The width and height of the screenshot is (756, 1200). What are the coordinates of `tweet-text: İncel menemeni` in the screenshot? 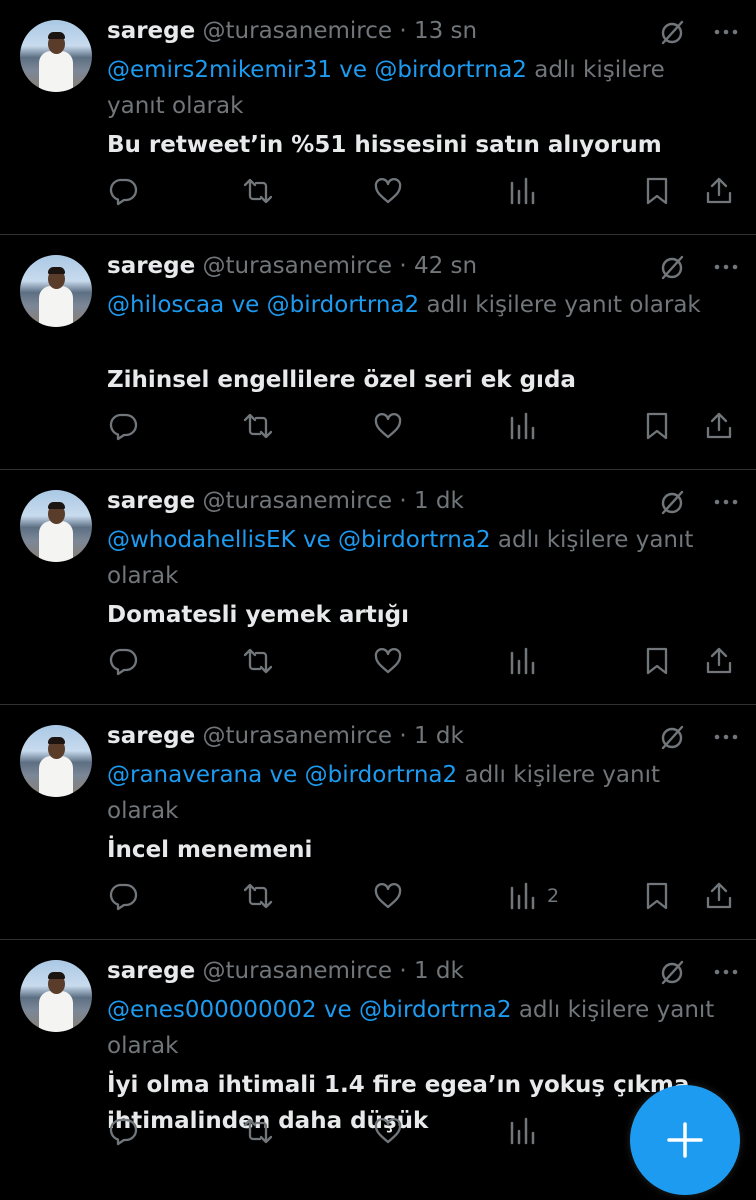 It's located at (210, 850).